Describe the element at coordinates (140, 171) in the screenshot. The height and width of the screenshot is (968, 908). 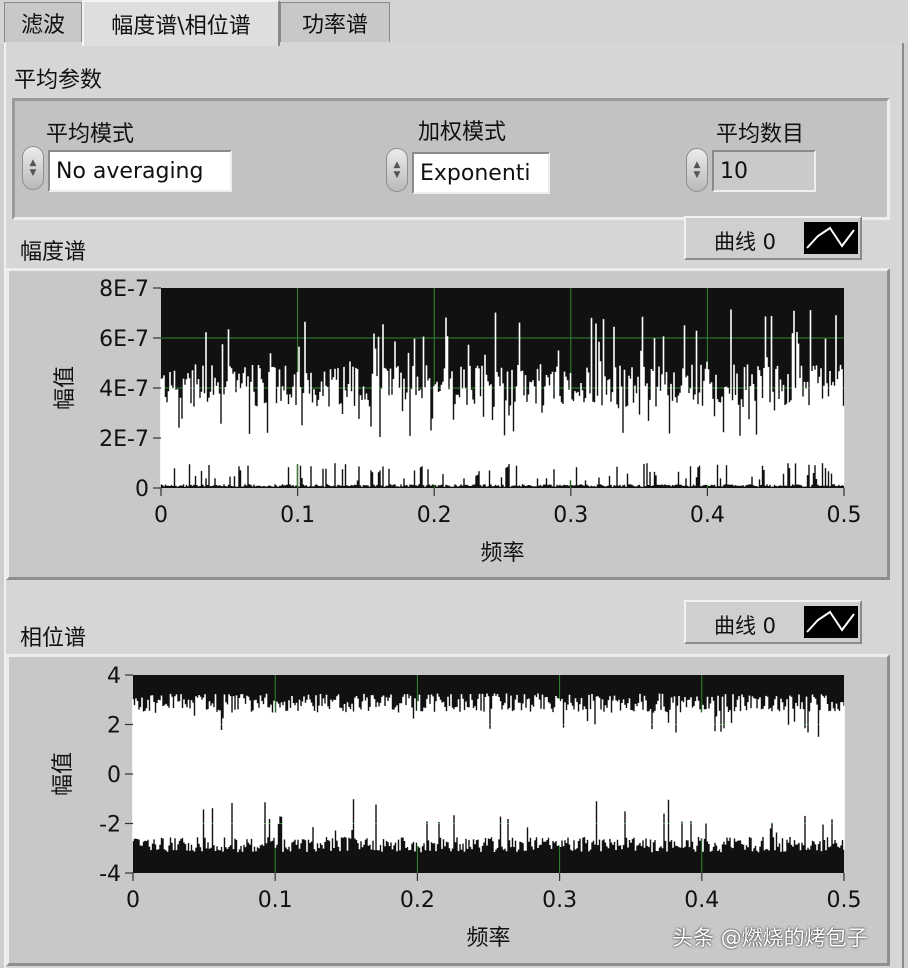
I see `averaging-mode-field: No averaging` at that location.